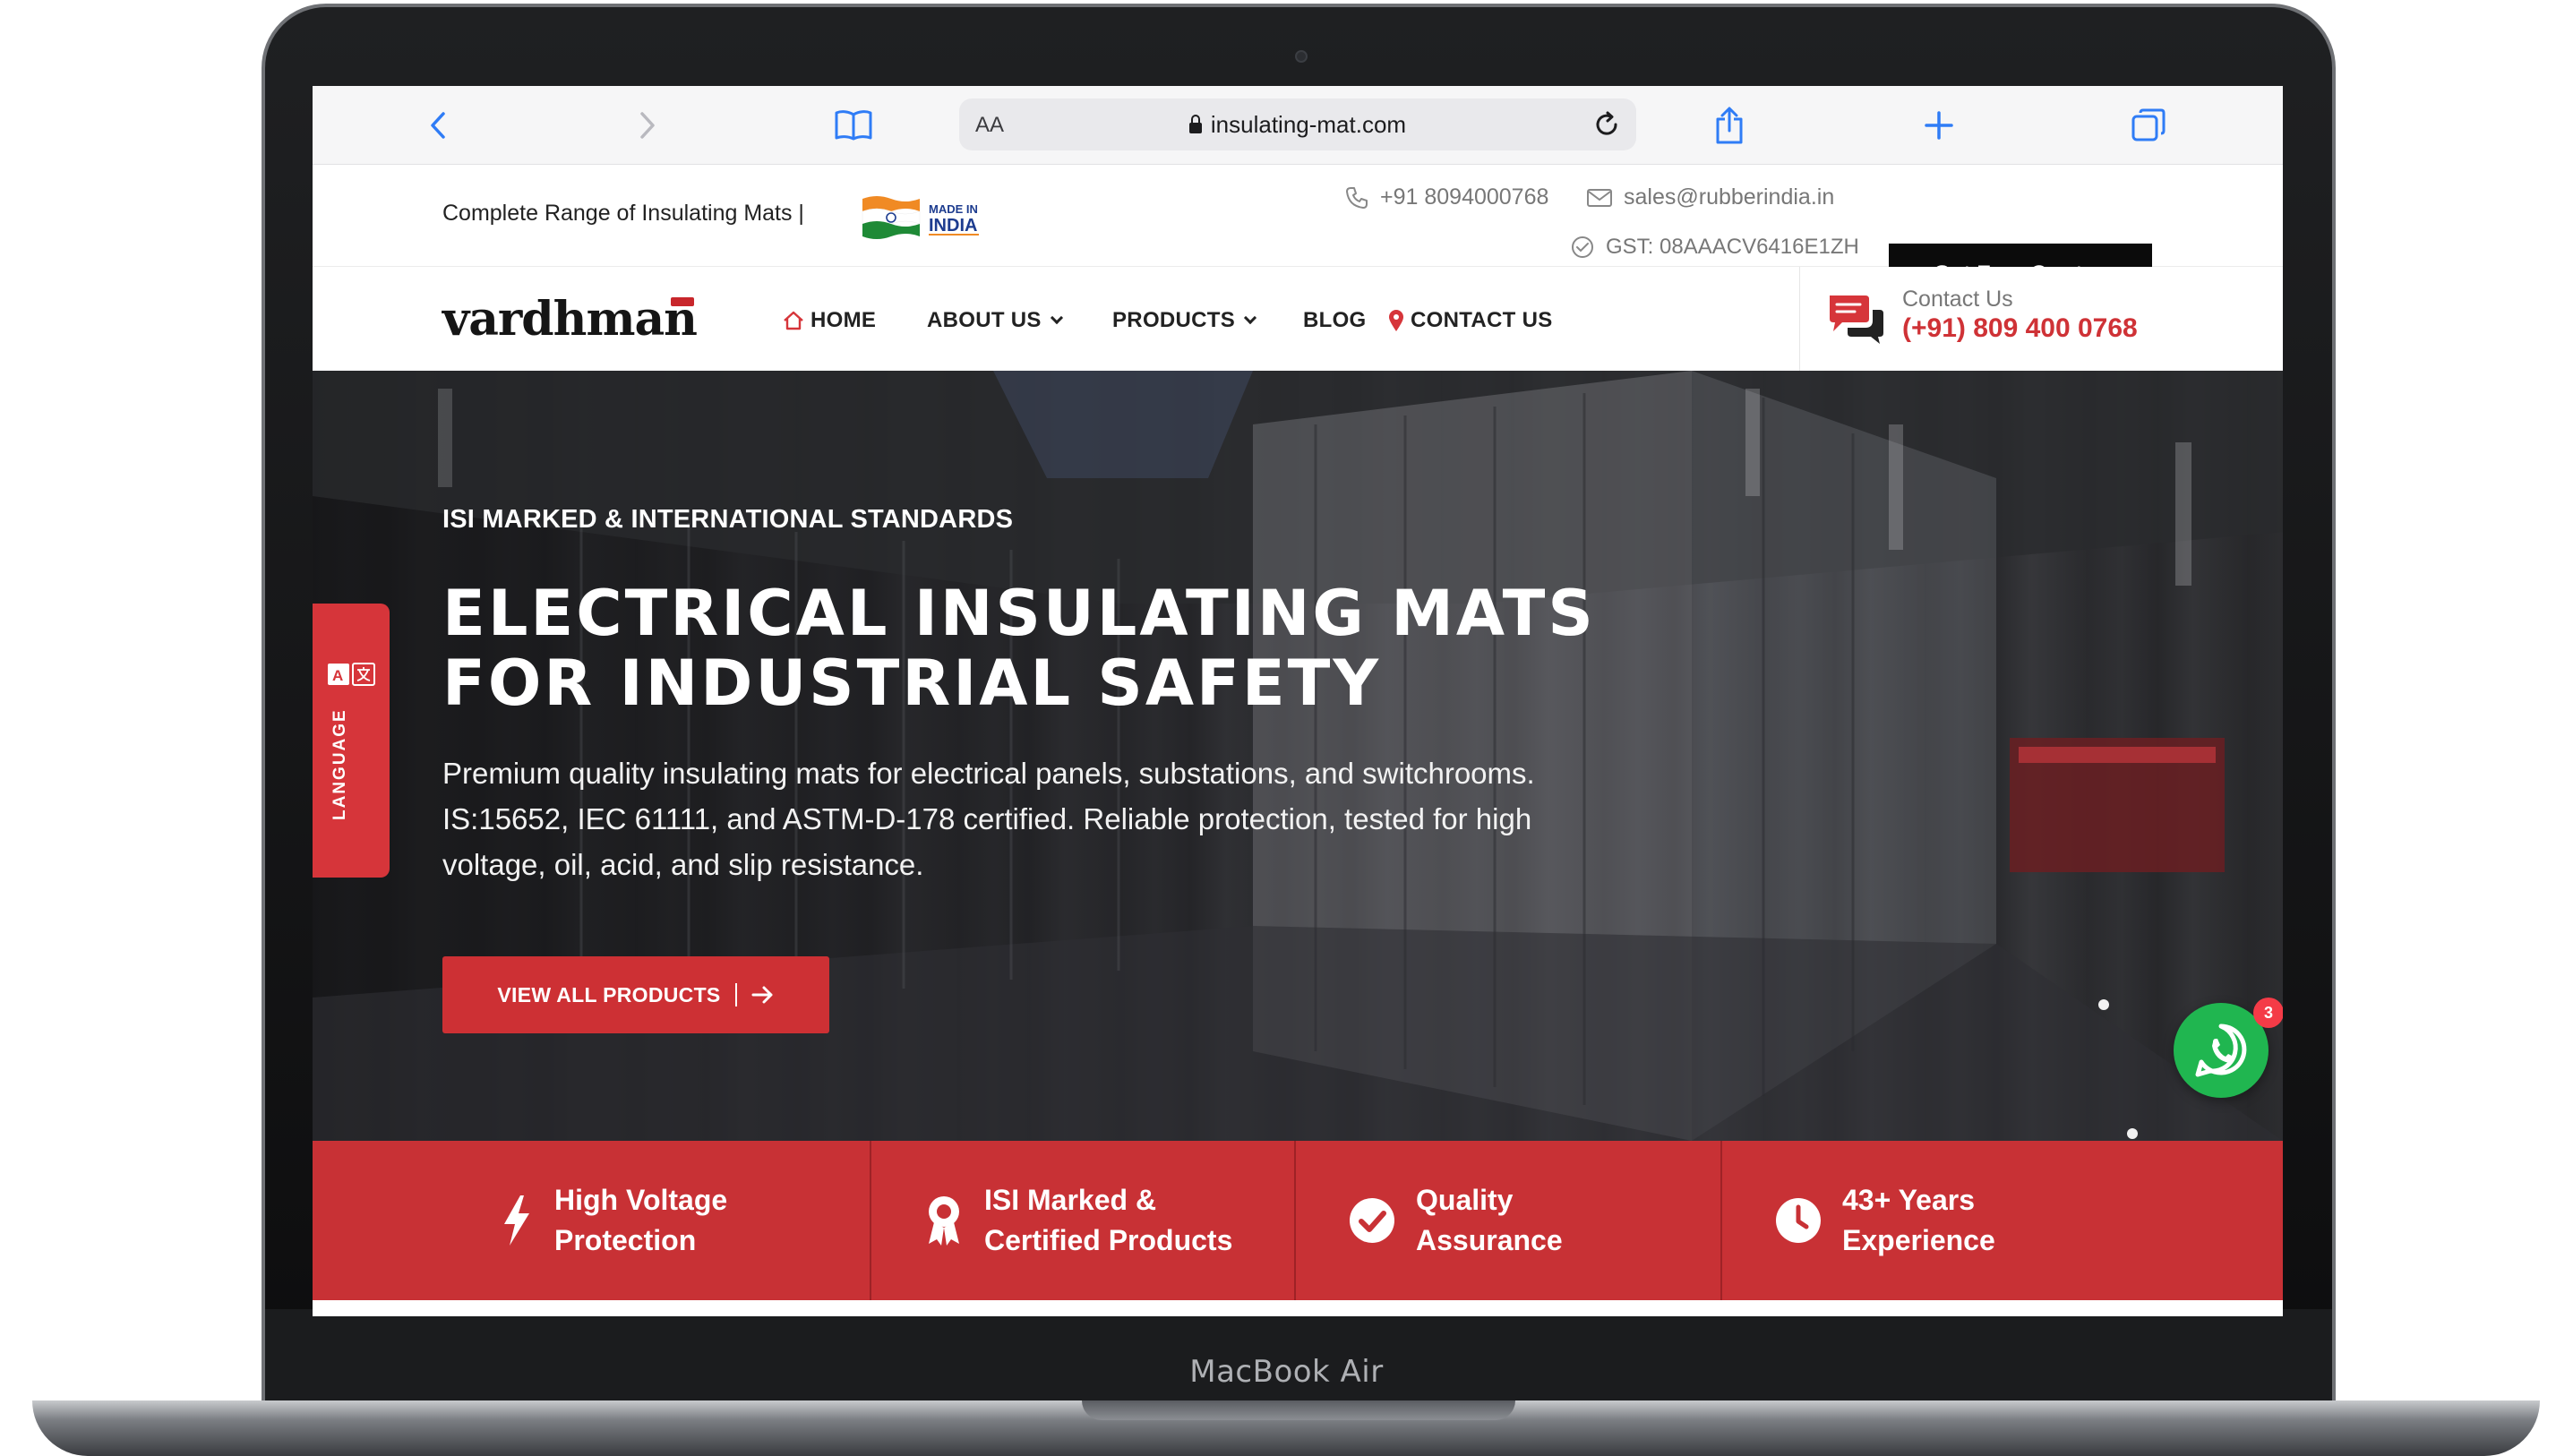  I want to click on hero-eyebrow: ISI MARKED & INTERNATIONAL STANDARDS, so click(728, 519).